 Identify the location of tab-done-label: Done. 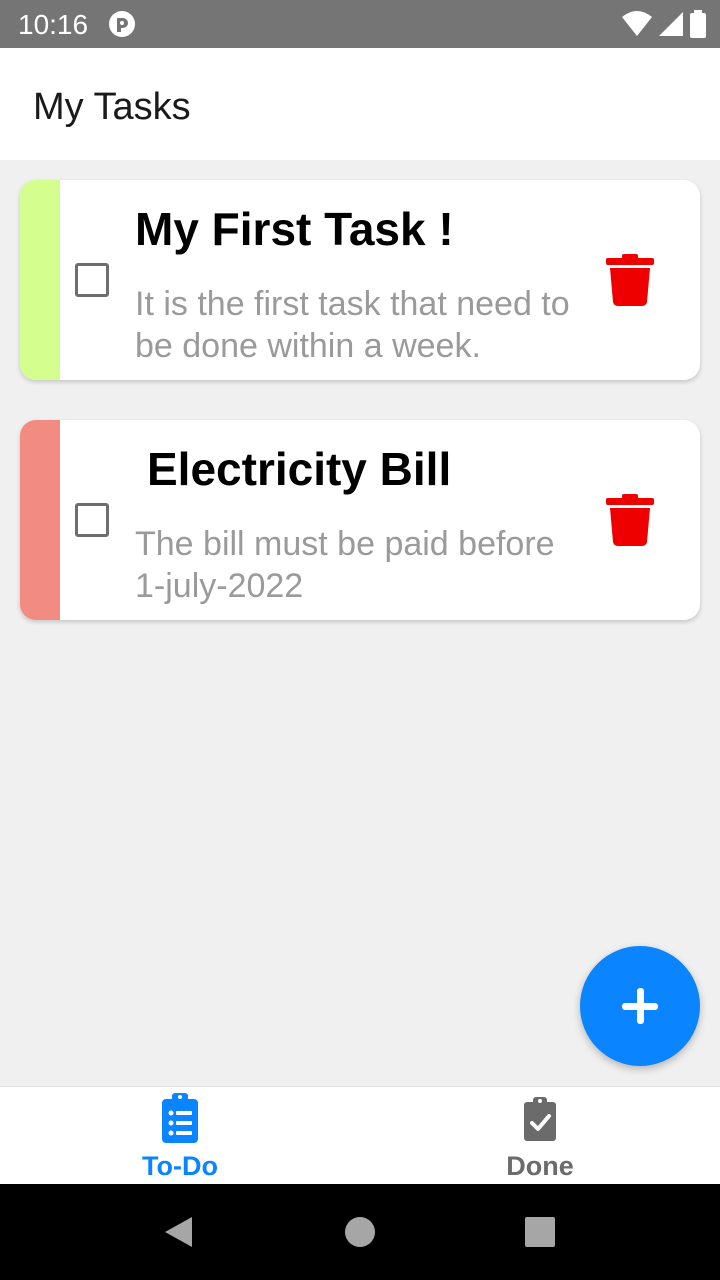
(540, 1166).